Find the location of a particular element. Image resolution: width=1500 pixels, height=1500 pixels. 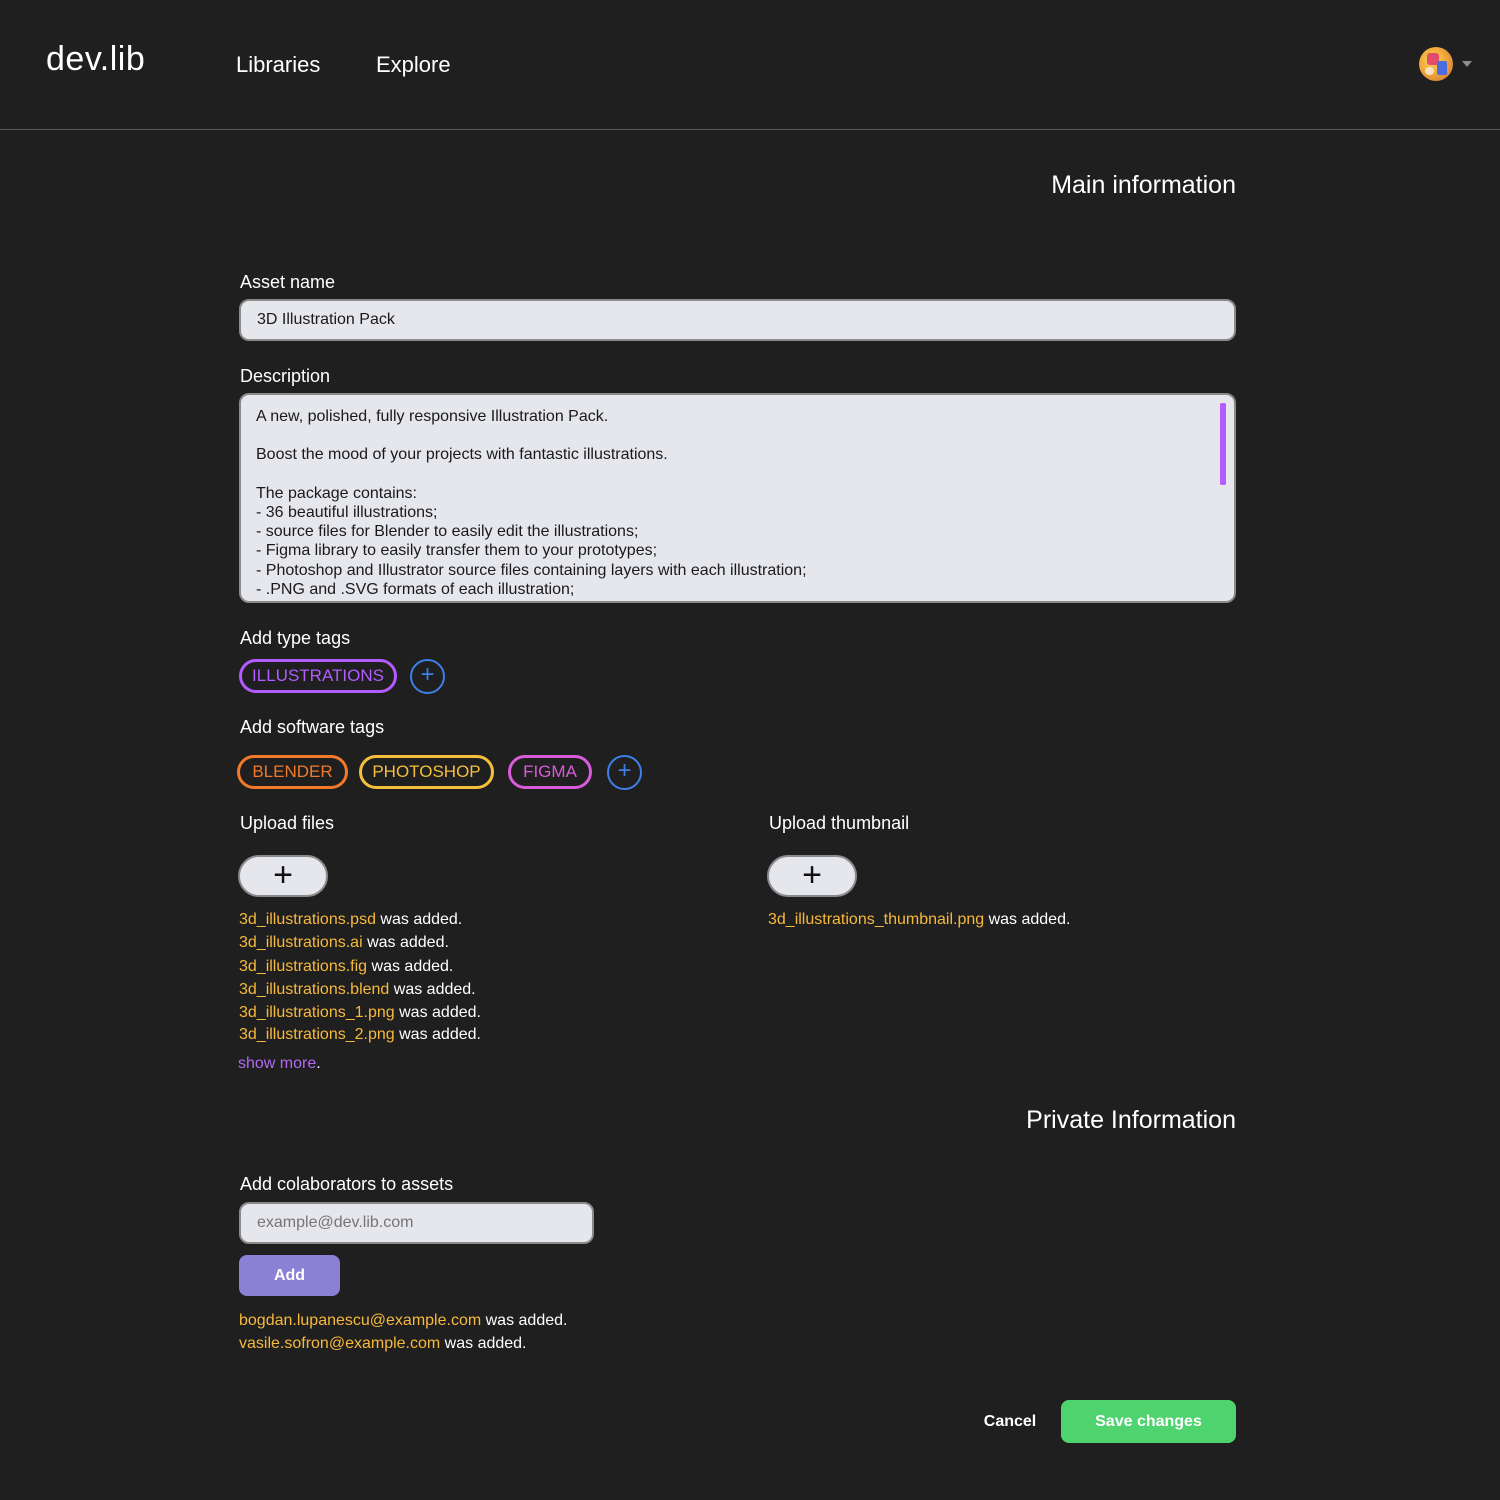

show-more-row: show more. is located at coordinates (279, 1064).